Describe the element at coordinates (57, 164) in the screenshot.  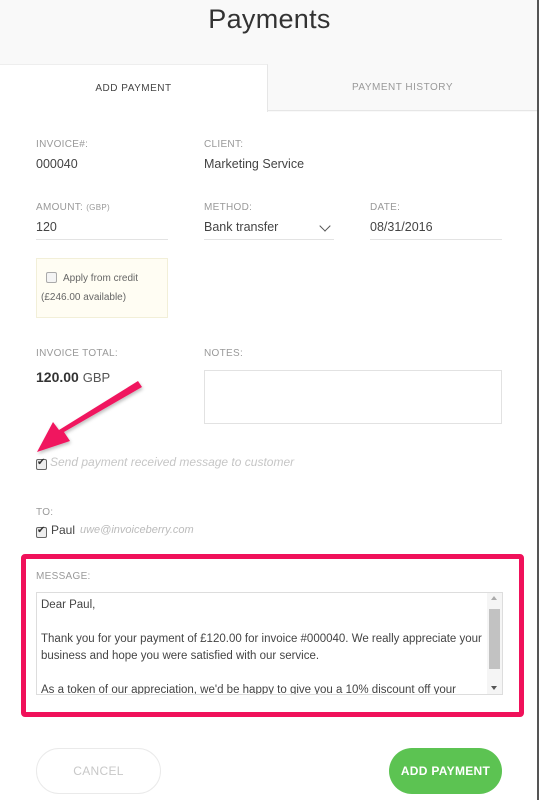
I see `invoice-number-value: 000040` at that location.